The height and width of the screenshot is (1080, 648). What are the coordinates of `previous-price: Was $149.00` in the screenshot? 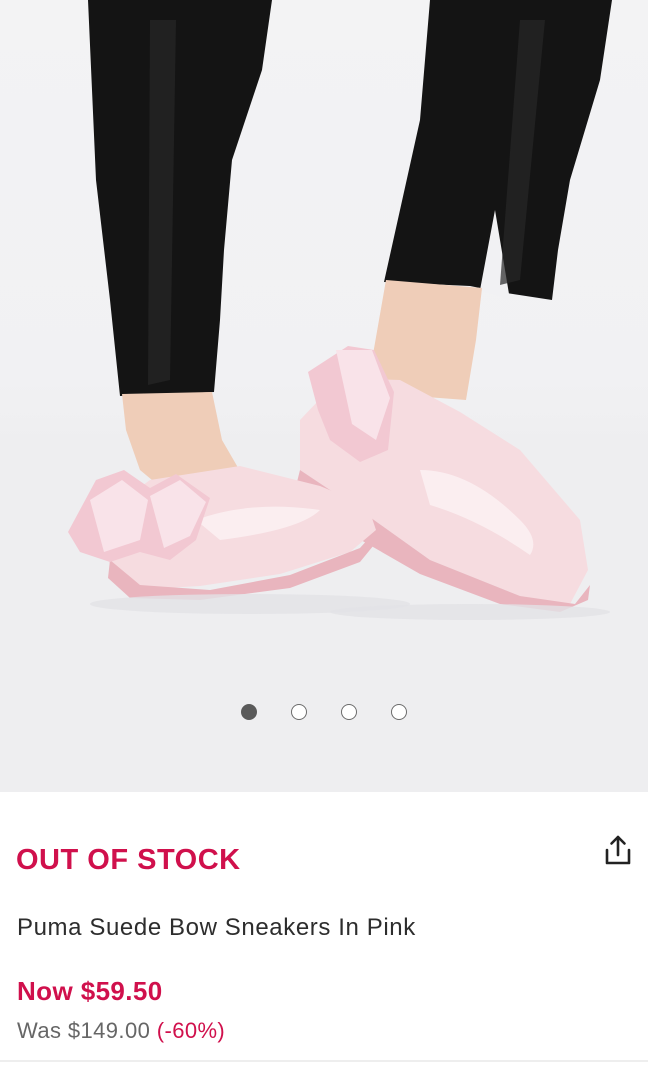 It's located at (84, 1030).